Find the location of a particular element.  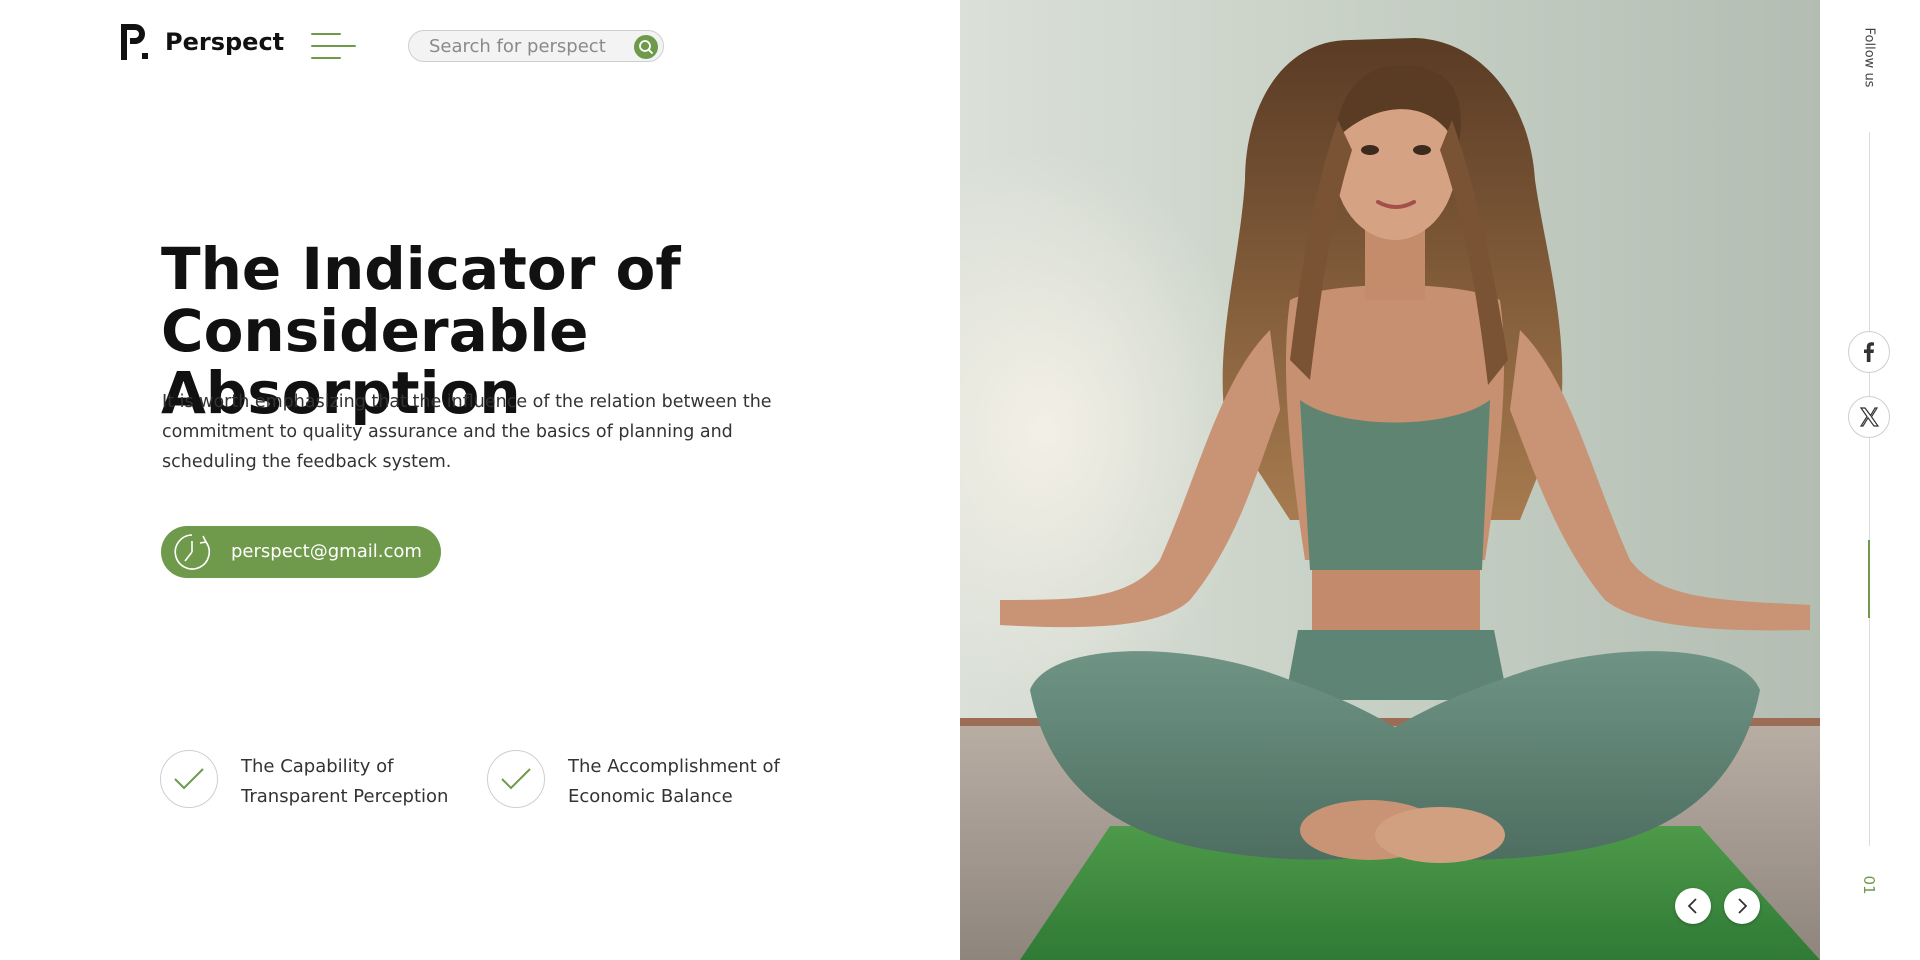

feature-line1: The Accomplishment of is located at coordinates (674, 766).